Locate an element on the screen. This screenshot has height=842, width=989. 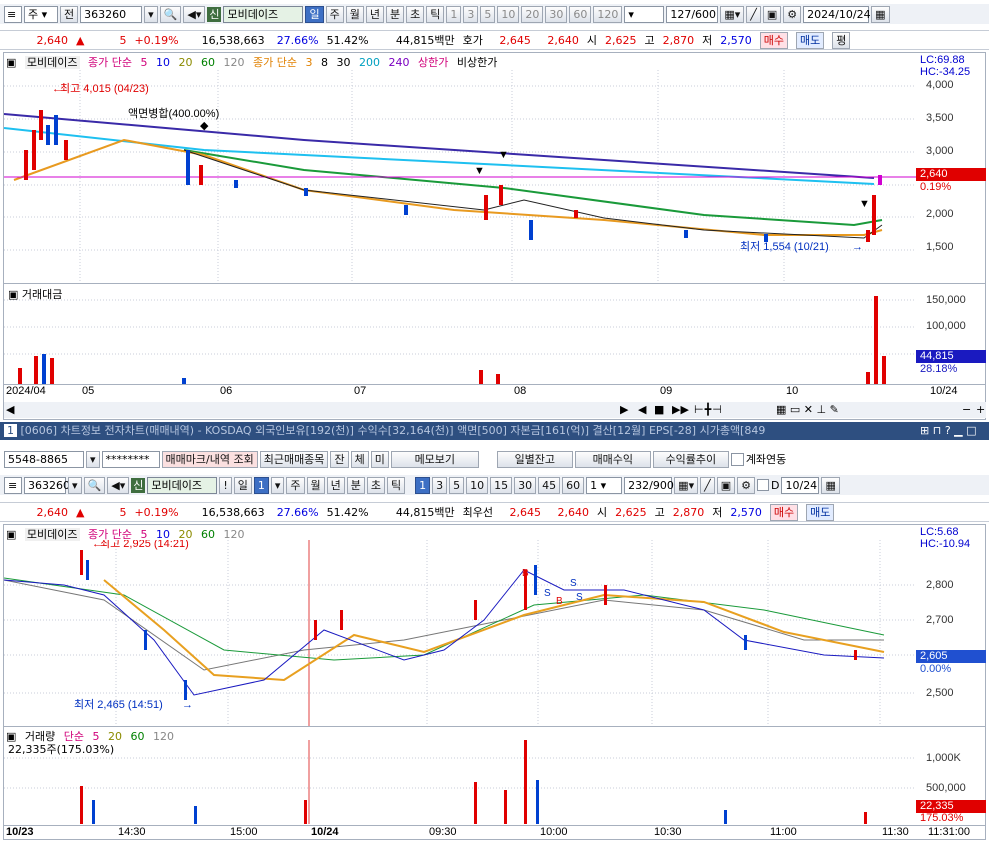
intra-code-dropdown-icon: ▾ is located at coordinates (75, 485).